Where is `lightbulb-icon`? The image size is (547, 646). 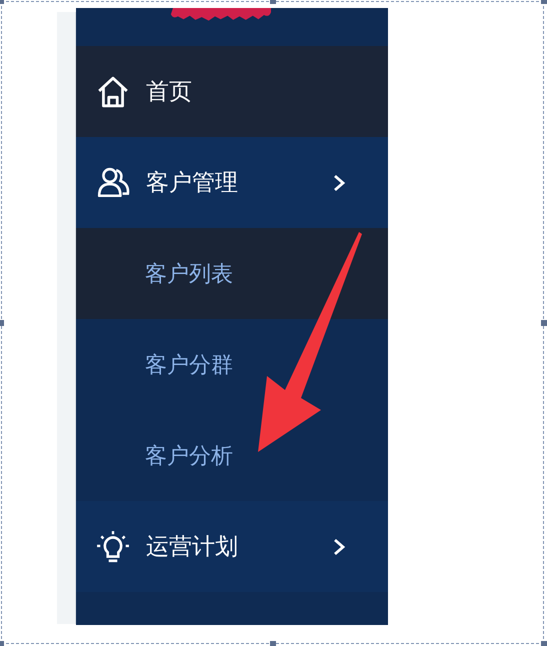
lightbulb-icon is located at coordinates (113, 547).